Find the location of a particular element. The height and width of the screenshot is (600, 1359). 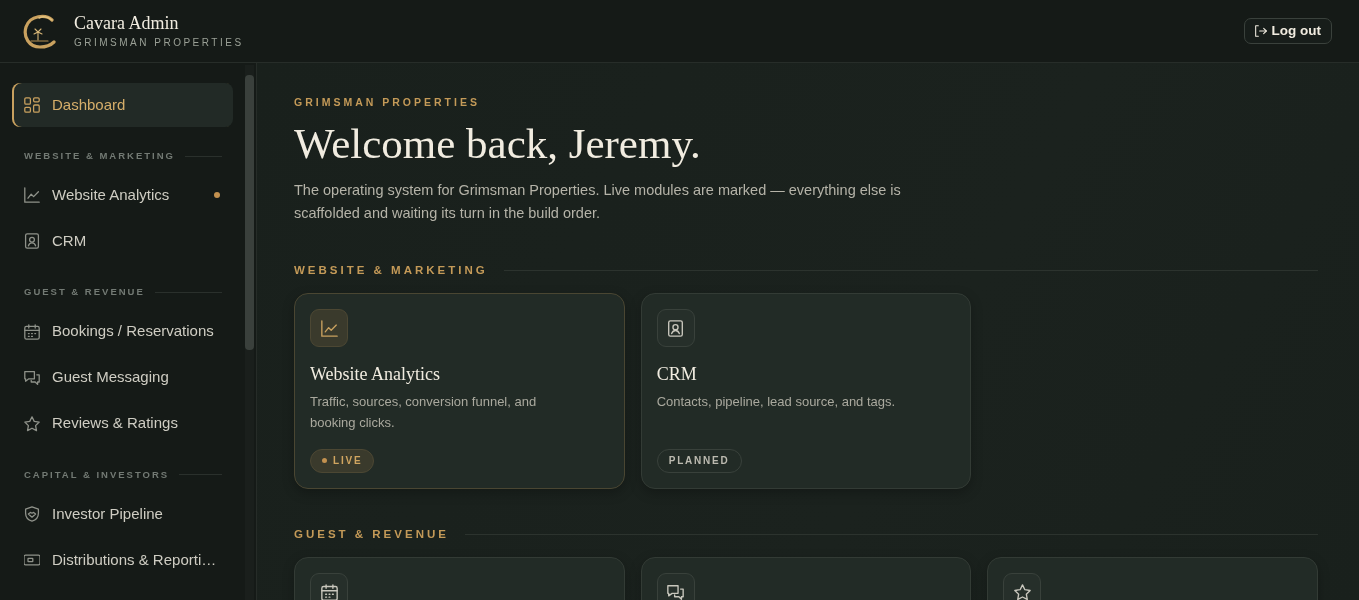

sidebar-item: Dashboard is located at coordinates (122, 105).